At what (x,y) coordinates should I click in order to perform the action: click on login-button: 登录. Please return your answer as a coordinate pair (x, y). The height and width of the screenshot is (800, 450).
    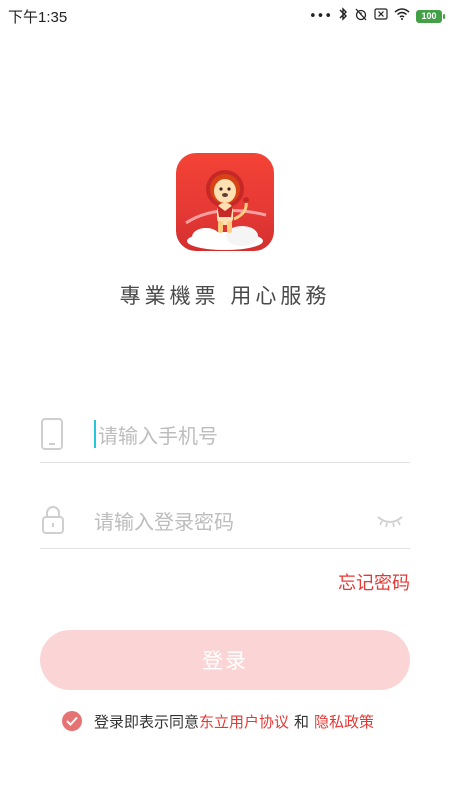
    Looking at the image, I should click on (225, 660).